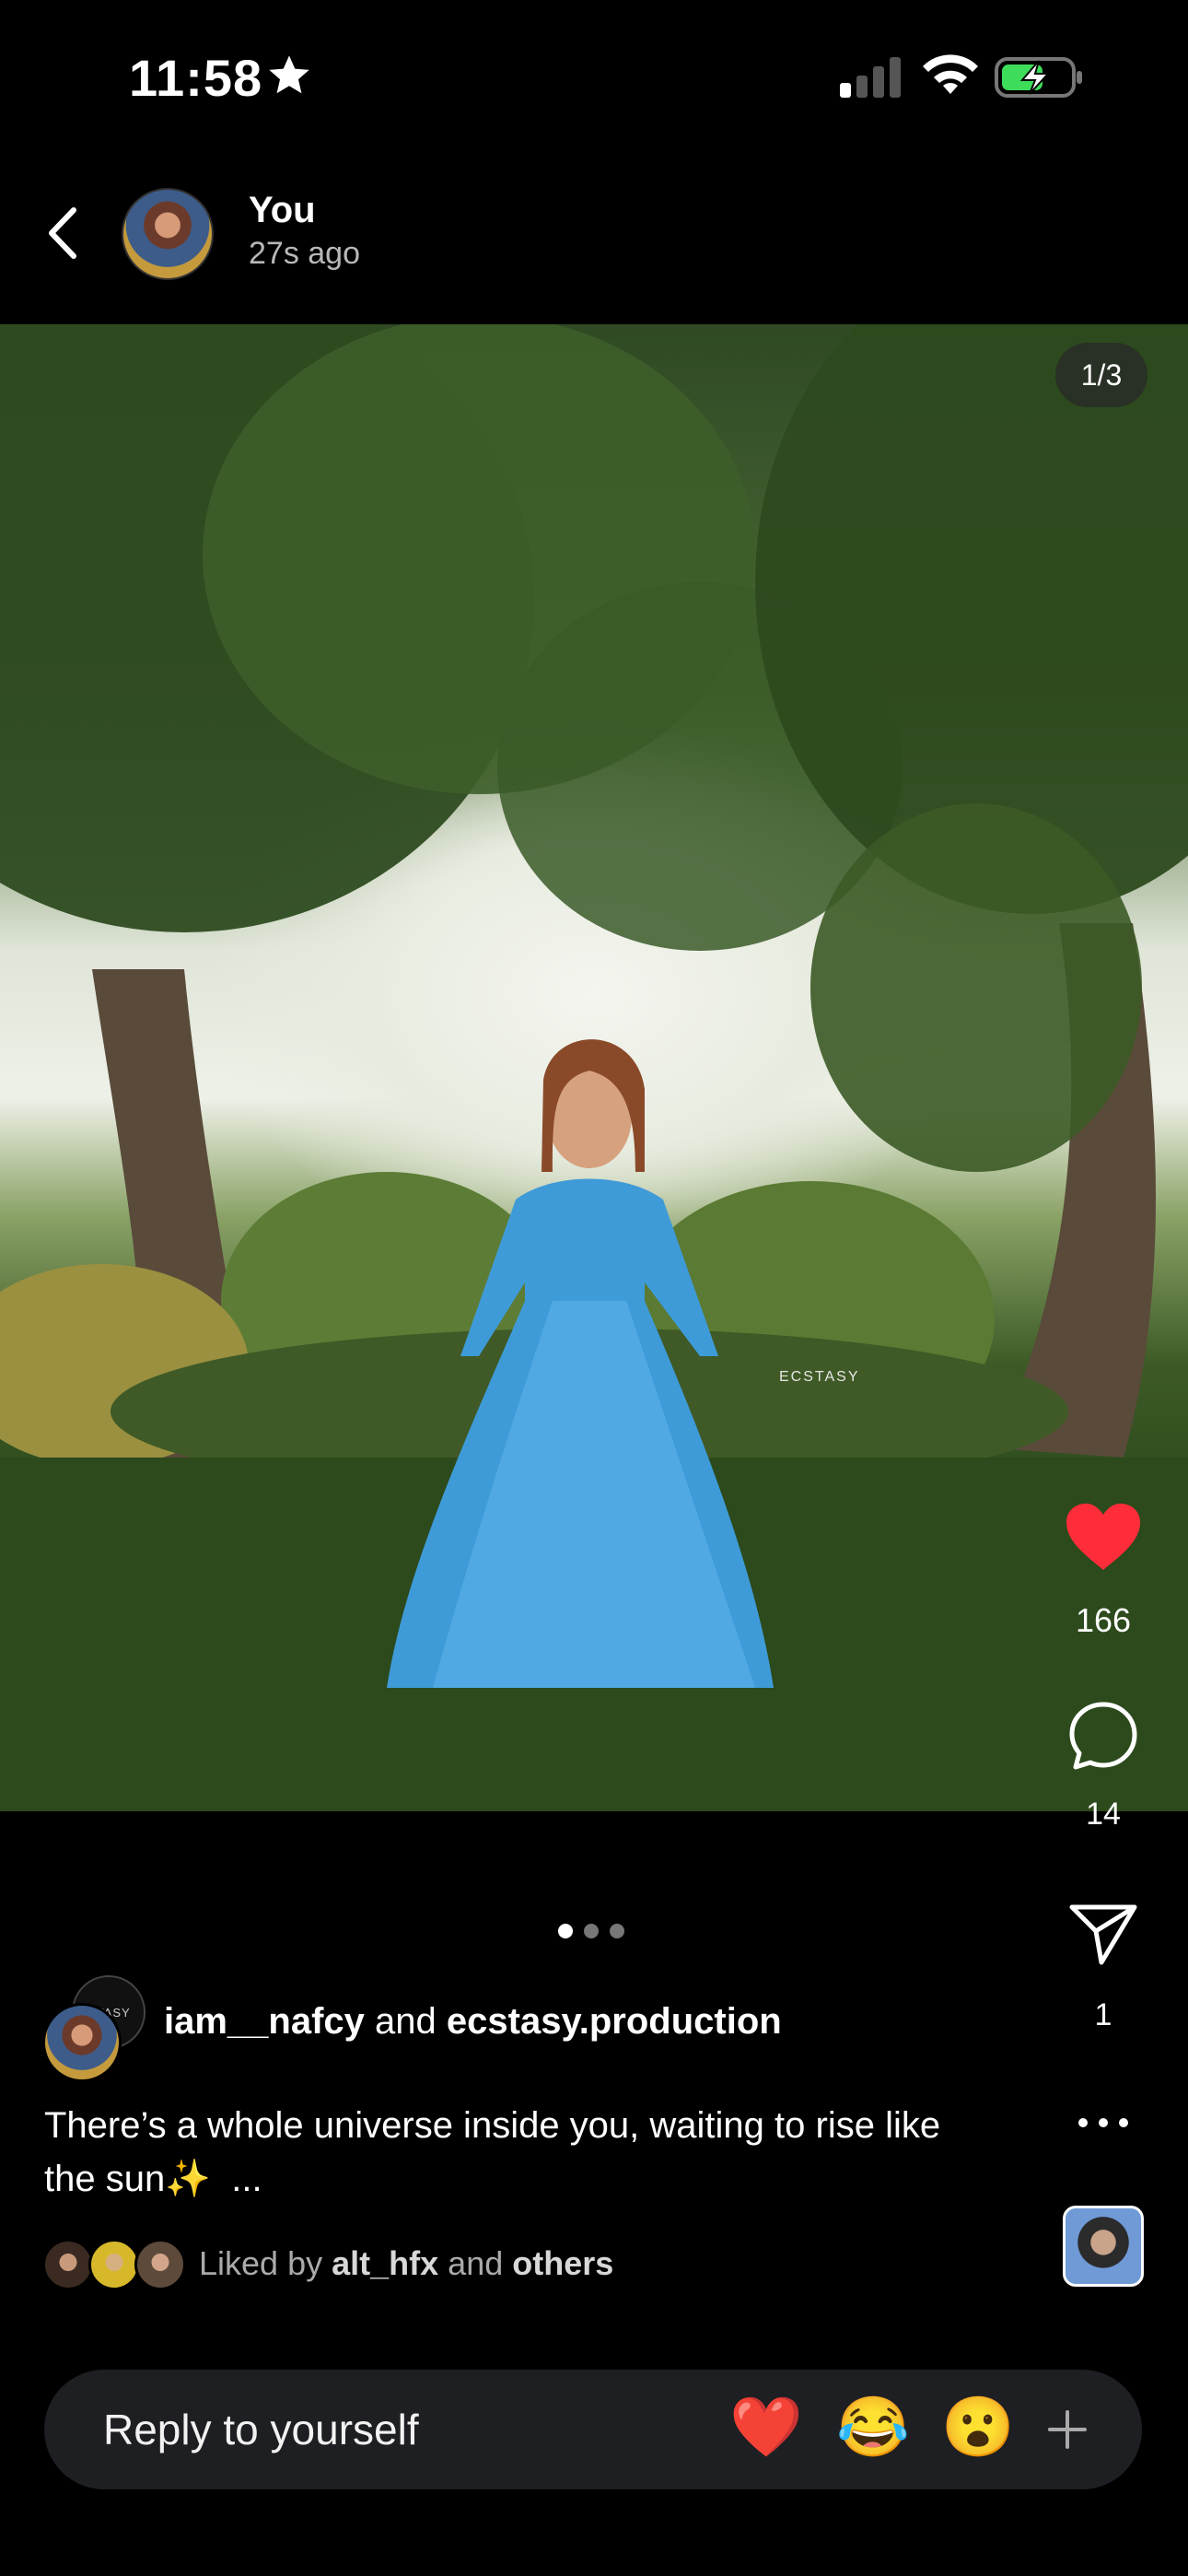 This screenshot has width=1188, height=2576. I want to click on location-star-icon, so click(289, 74).